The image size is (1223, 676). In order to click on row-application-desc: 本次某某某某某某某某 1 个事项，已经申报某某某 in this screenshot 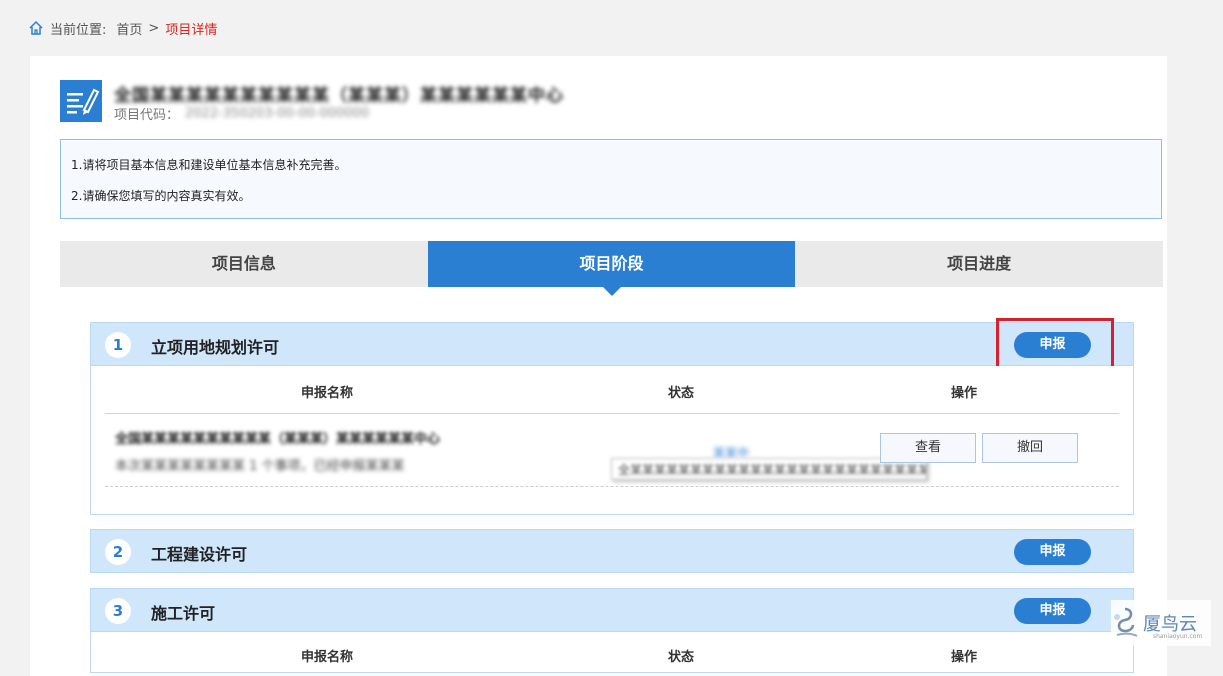, I will do `click(260, 466)`.